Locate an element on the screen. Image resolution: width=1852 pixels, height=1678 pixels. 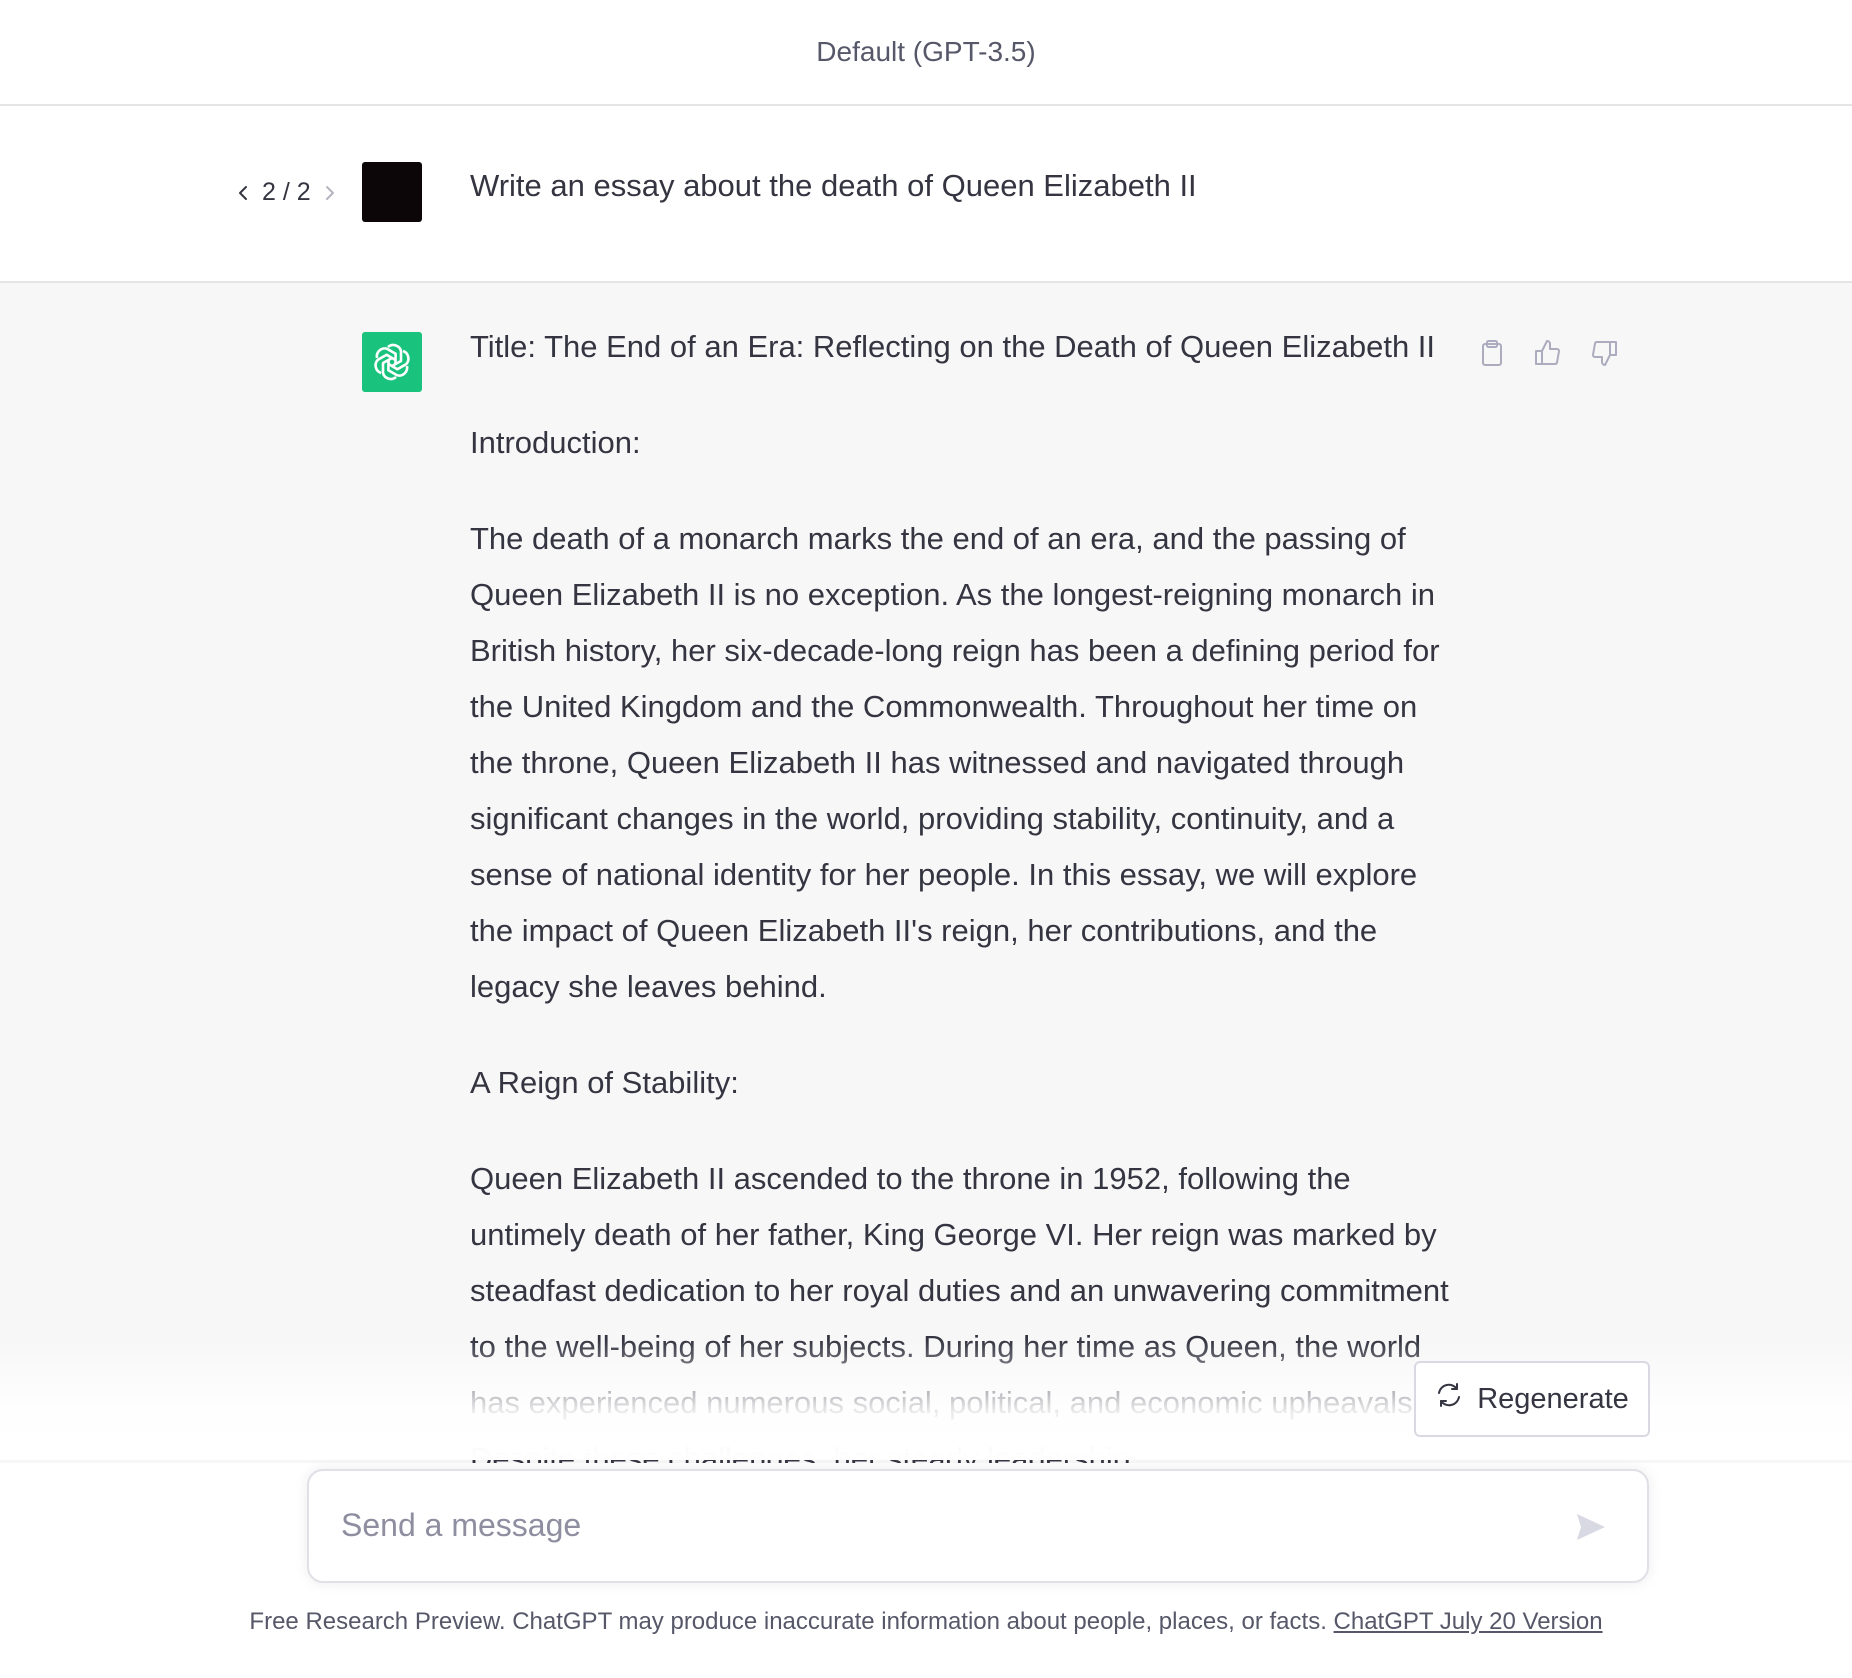
response-pager: 2 / 2 is located at coordinates (286, 192).